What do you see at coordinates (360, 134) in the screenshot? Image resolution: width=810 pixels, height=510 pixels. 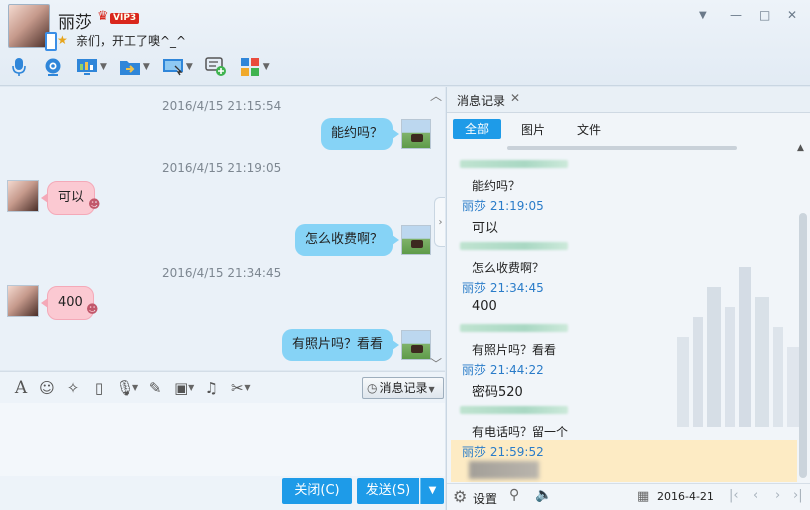 I see `message-bubble-outgoing: 能约吗？` at bounding box center [360, 134].